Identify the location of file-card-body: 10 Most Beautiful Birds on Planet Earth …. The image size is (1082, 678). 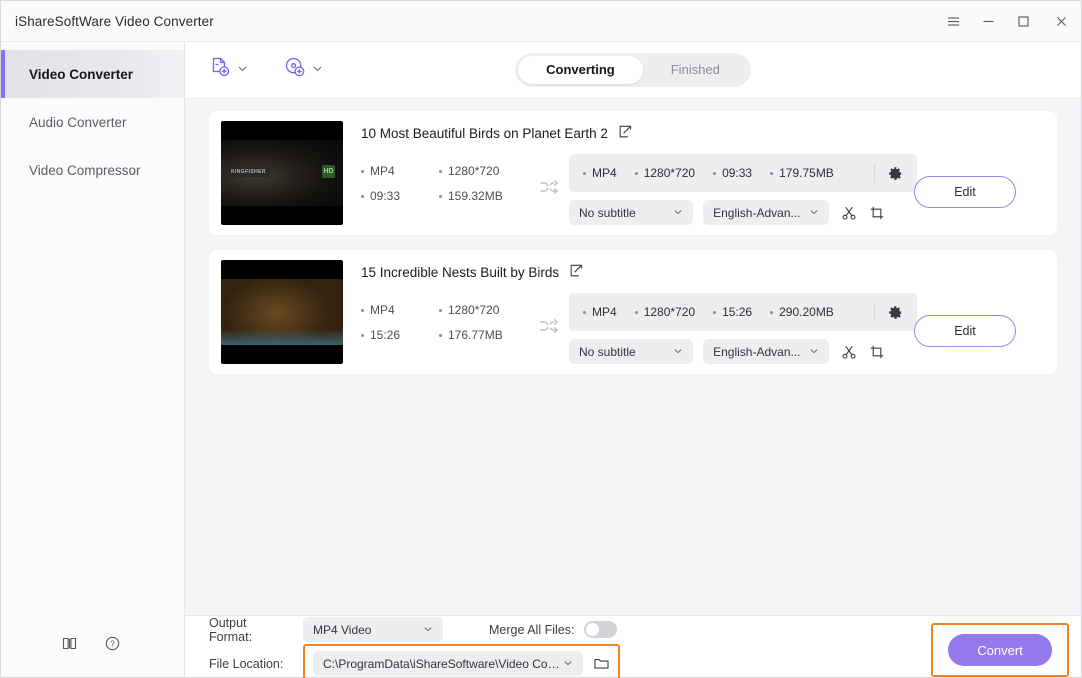
(694, 173).